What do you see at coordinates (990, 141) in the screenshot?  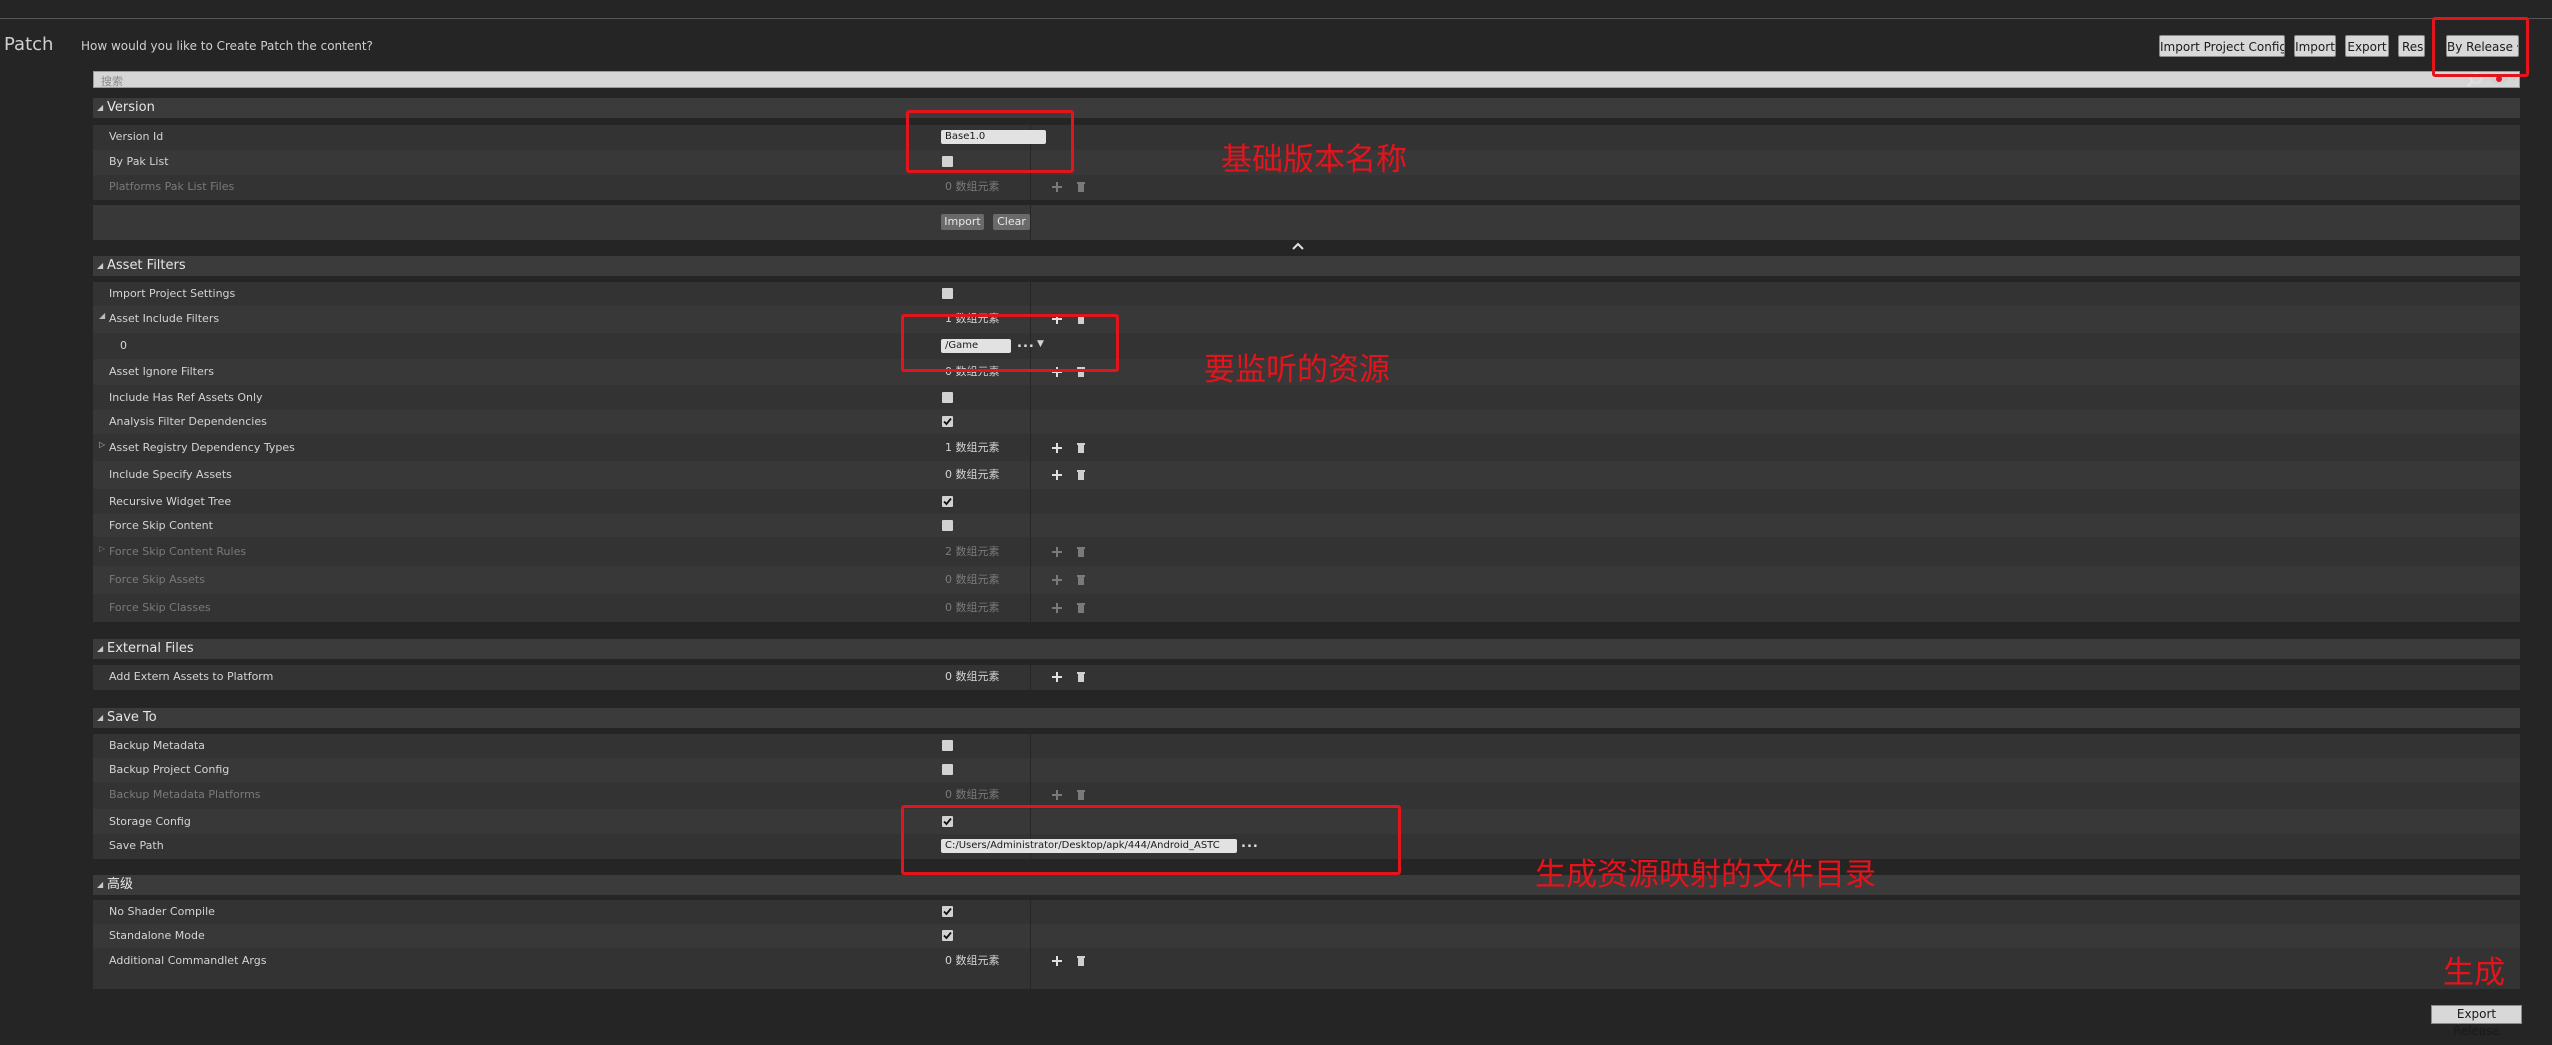 I see `annotation-box-version` at bounding box center [990, 141].